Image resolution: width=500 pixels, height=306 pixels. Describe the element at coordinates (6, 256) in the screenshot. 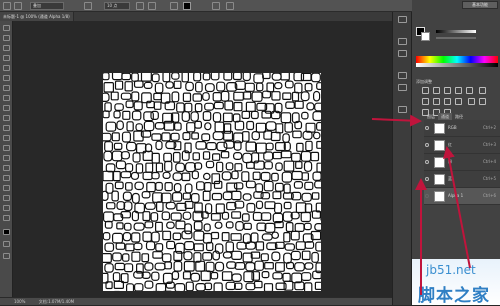

I see `screen-mode-icon` at that location.